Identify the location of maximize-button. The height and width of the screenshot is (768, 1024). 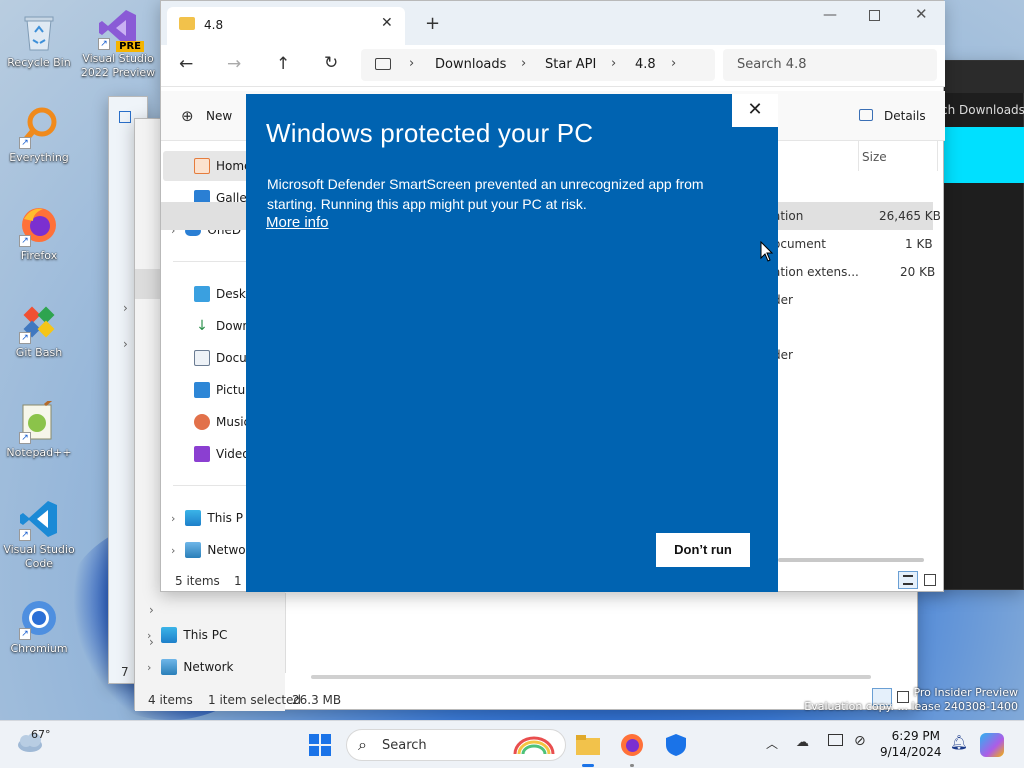
(874, 15).